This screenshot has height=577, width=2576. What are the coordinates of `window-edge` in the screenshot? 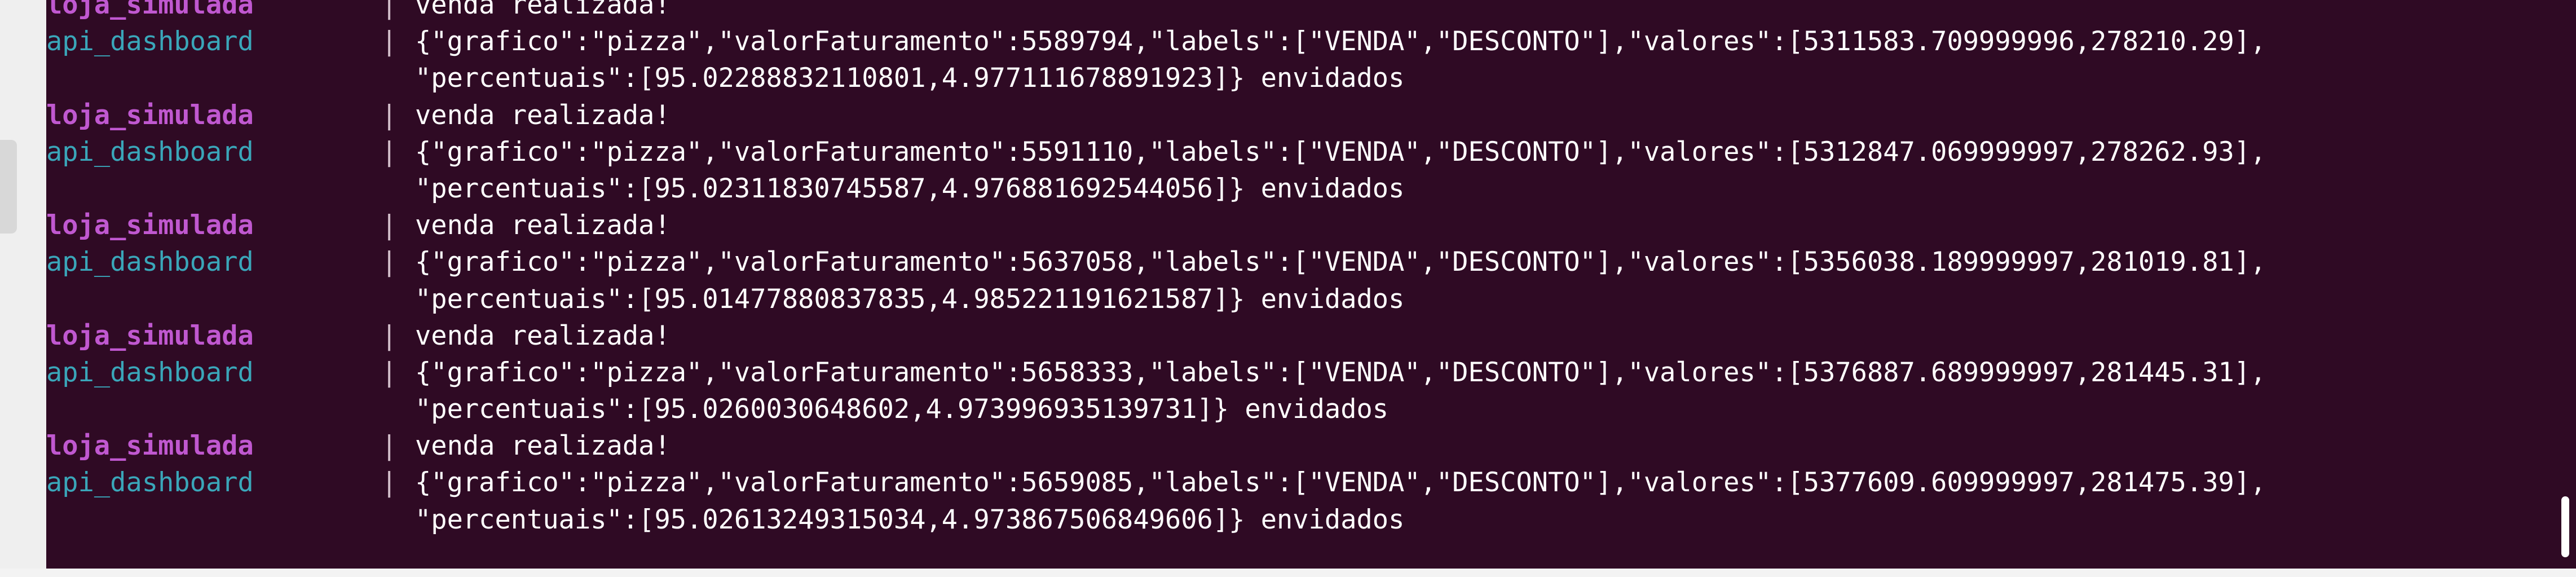 It's located at (23, 288).